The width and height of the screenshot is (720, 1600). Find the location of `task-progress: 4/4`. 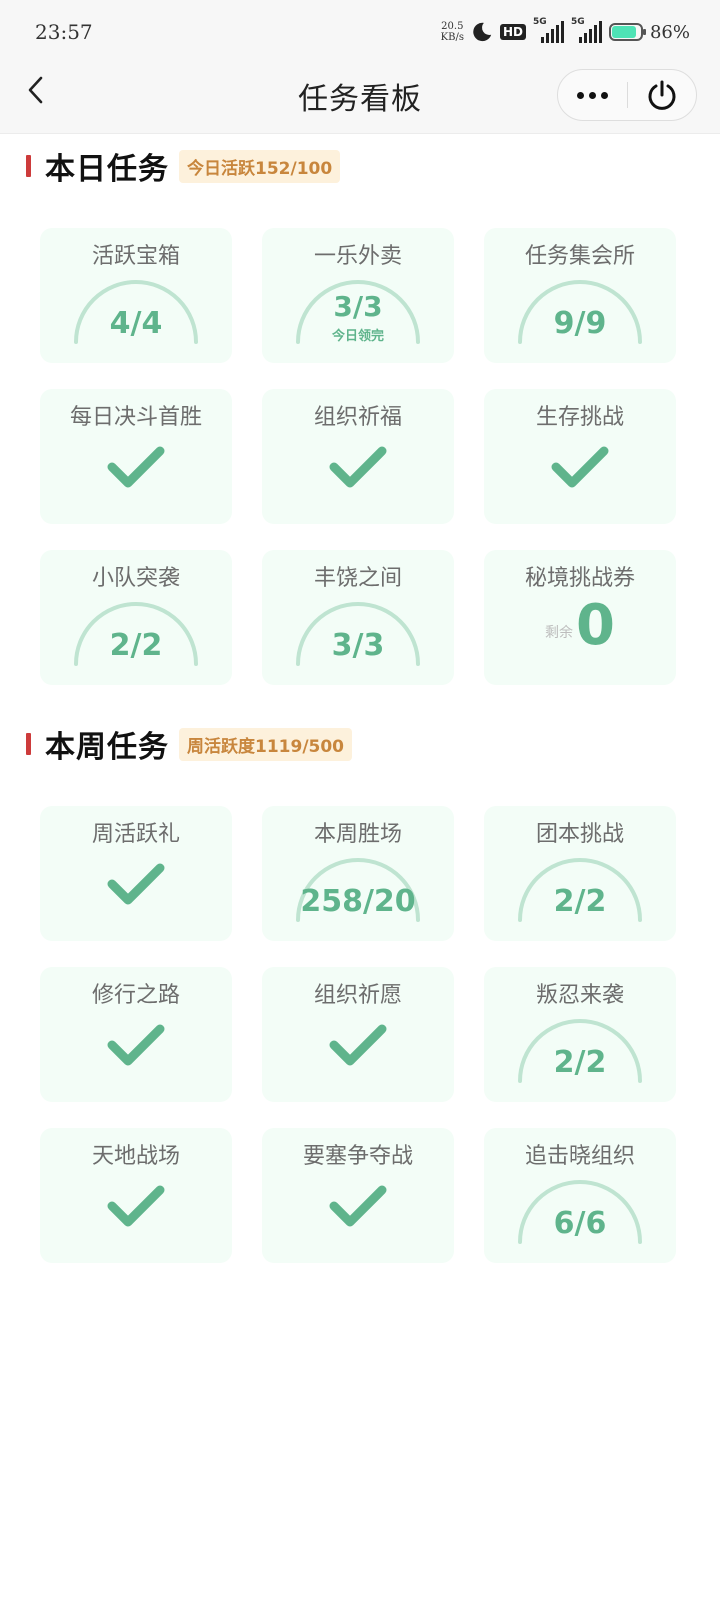

task-progress: 4/4 is located at coordinates (136, 323).